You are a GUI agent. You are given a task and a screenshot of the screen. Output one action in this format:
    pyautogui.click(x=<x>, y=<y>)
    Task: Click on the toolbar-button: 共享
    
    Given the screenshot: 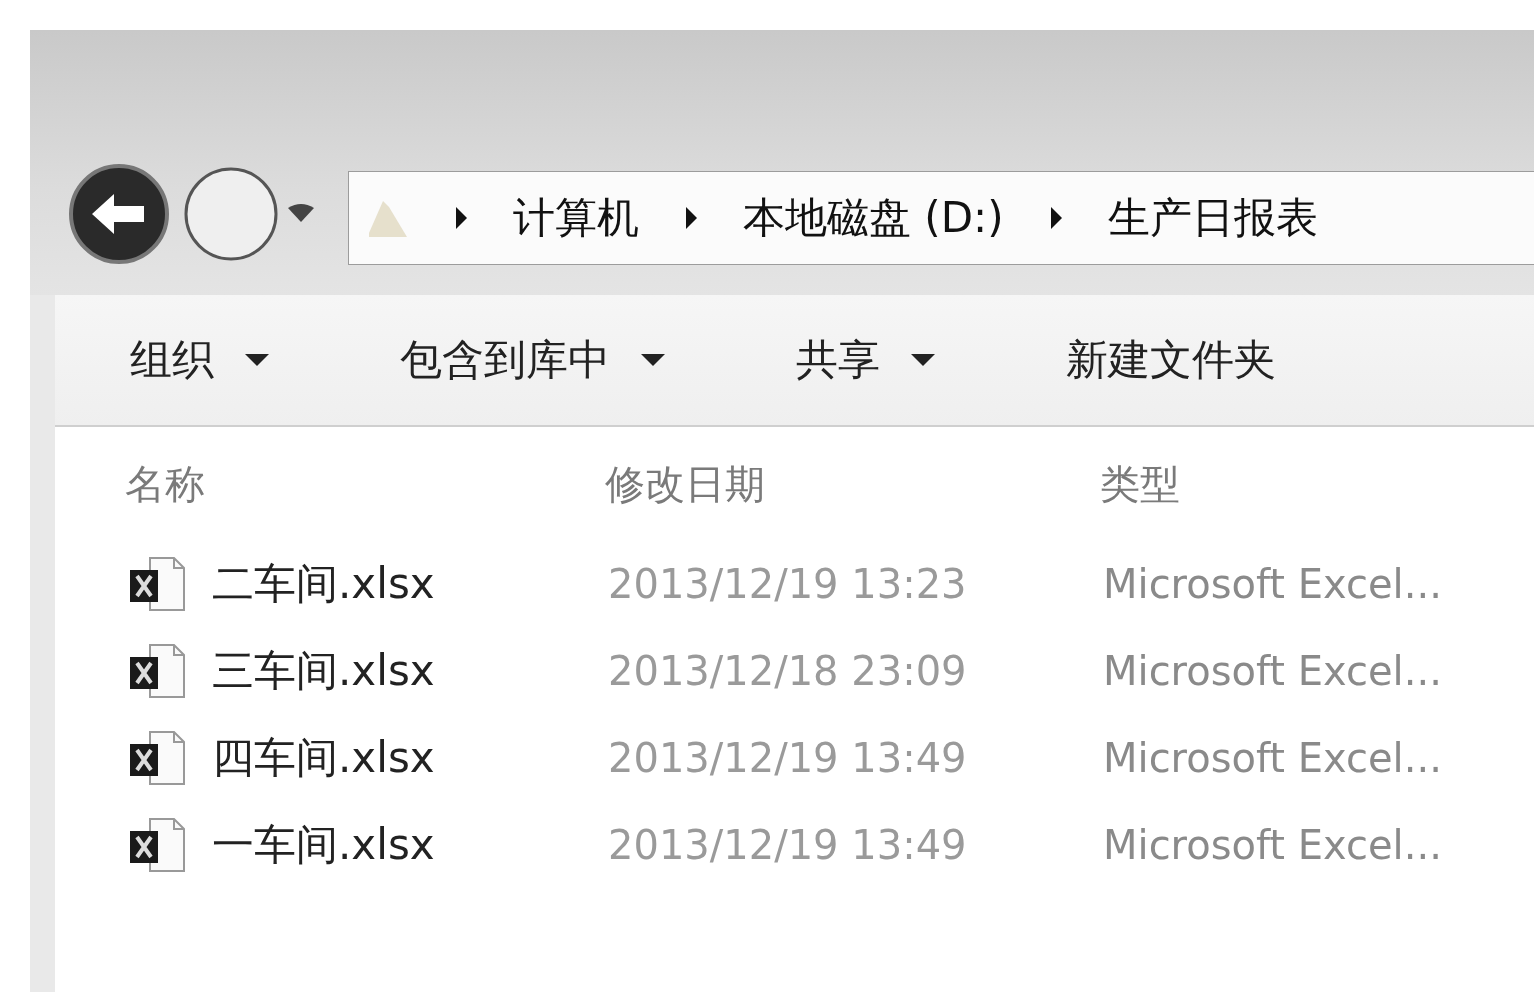 What is the action you would take?
    pyautogui.click(x=866, y=360)
    